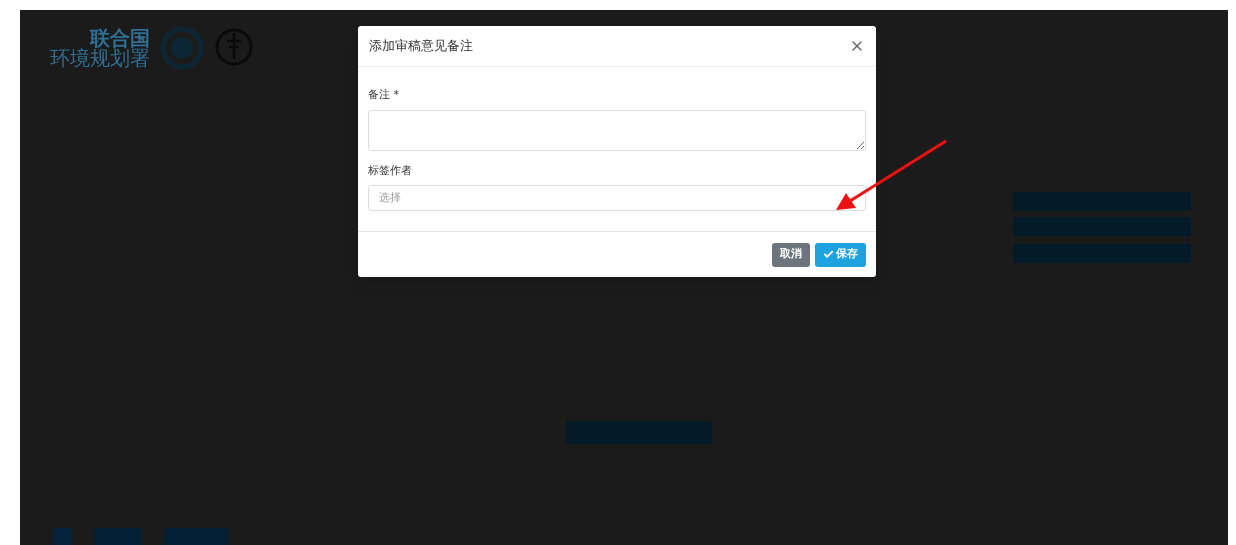  Describe the element at coordinates (100, 58) in the screenshot. I see `logo-text: 环境规划署` at that location.